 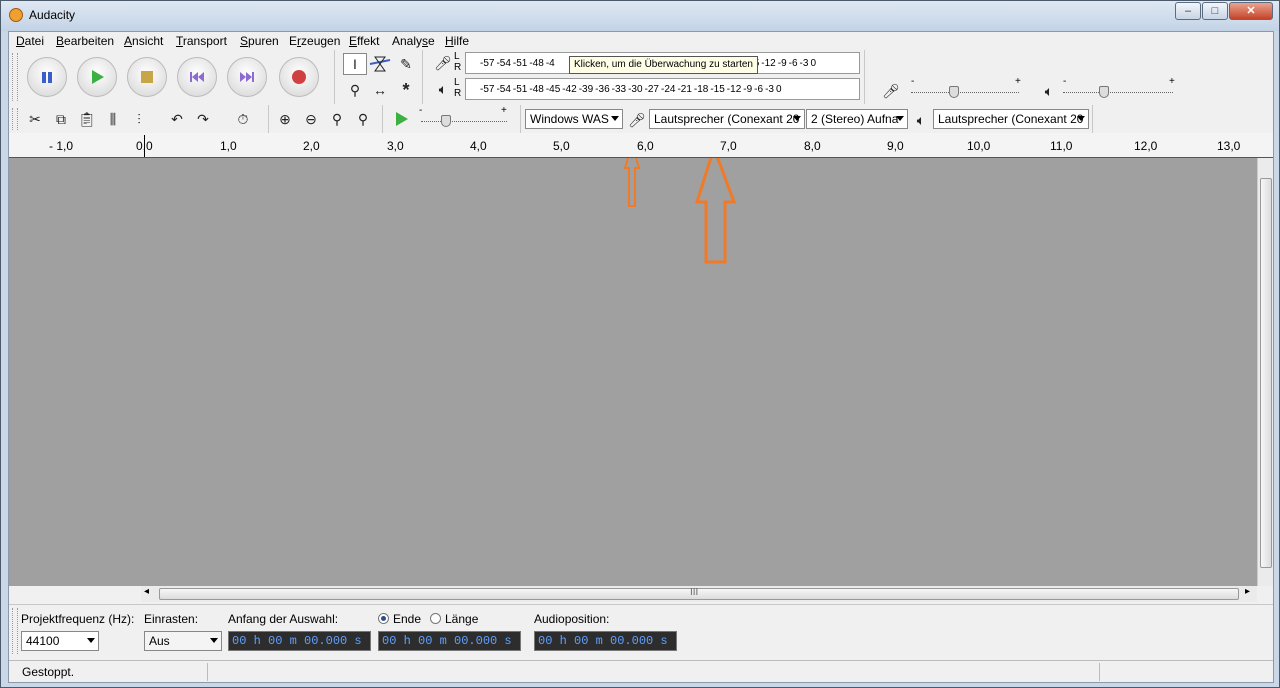 I want to click on cut-button: ✂, so click(x=35, y=119).